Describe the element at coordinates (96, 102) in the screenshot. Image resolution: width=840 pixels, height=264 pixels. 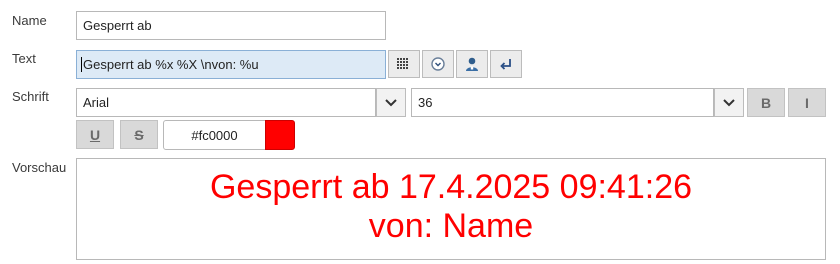
I see `font-select-value: Arial` at that location.